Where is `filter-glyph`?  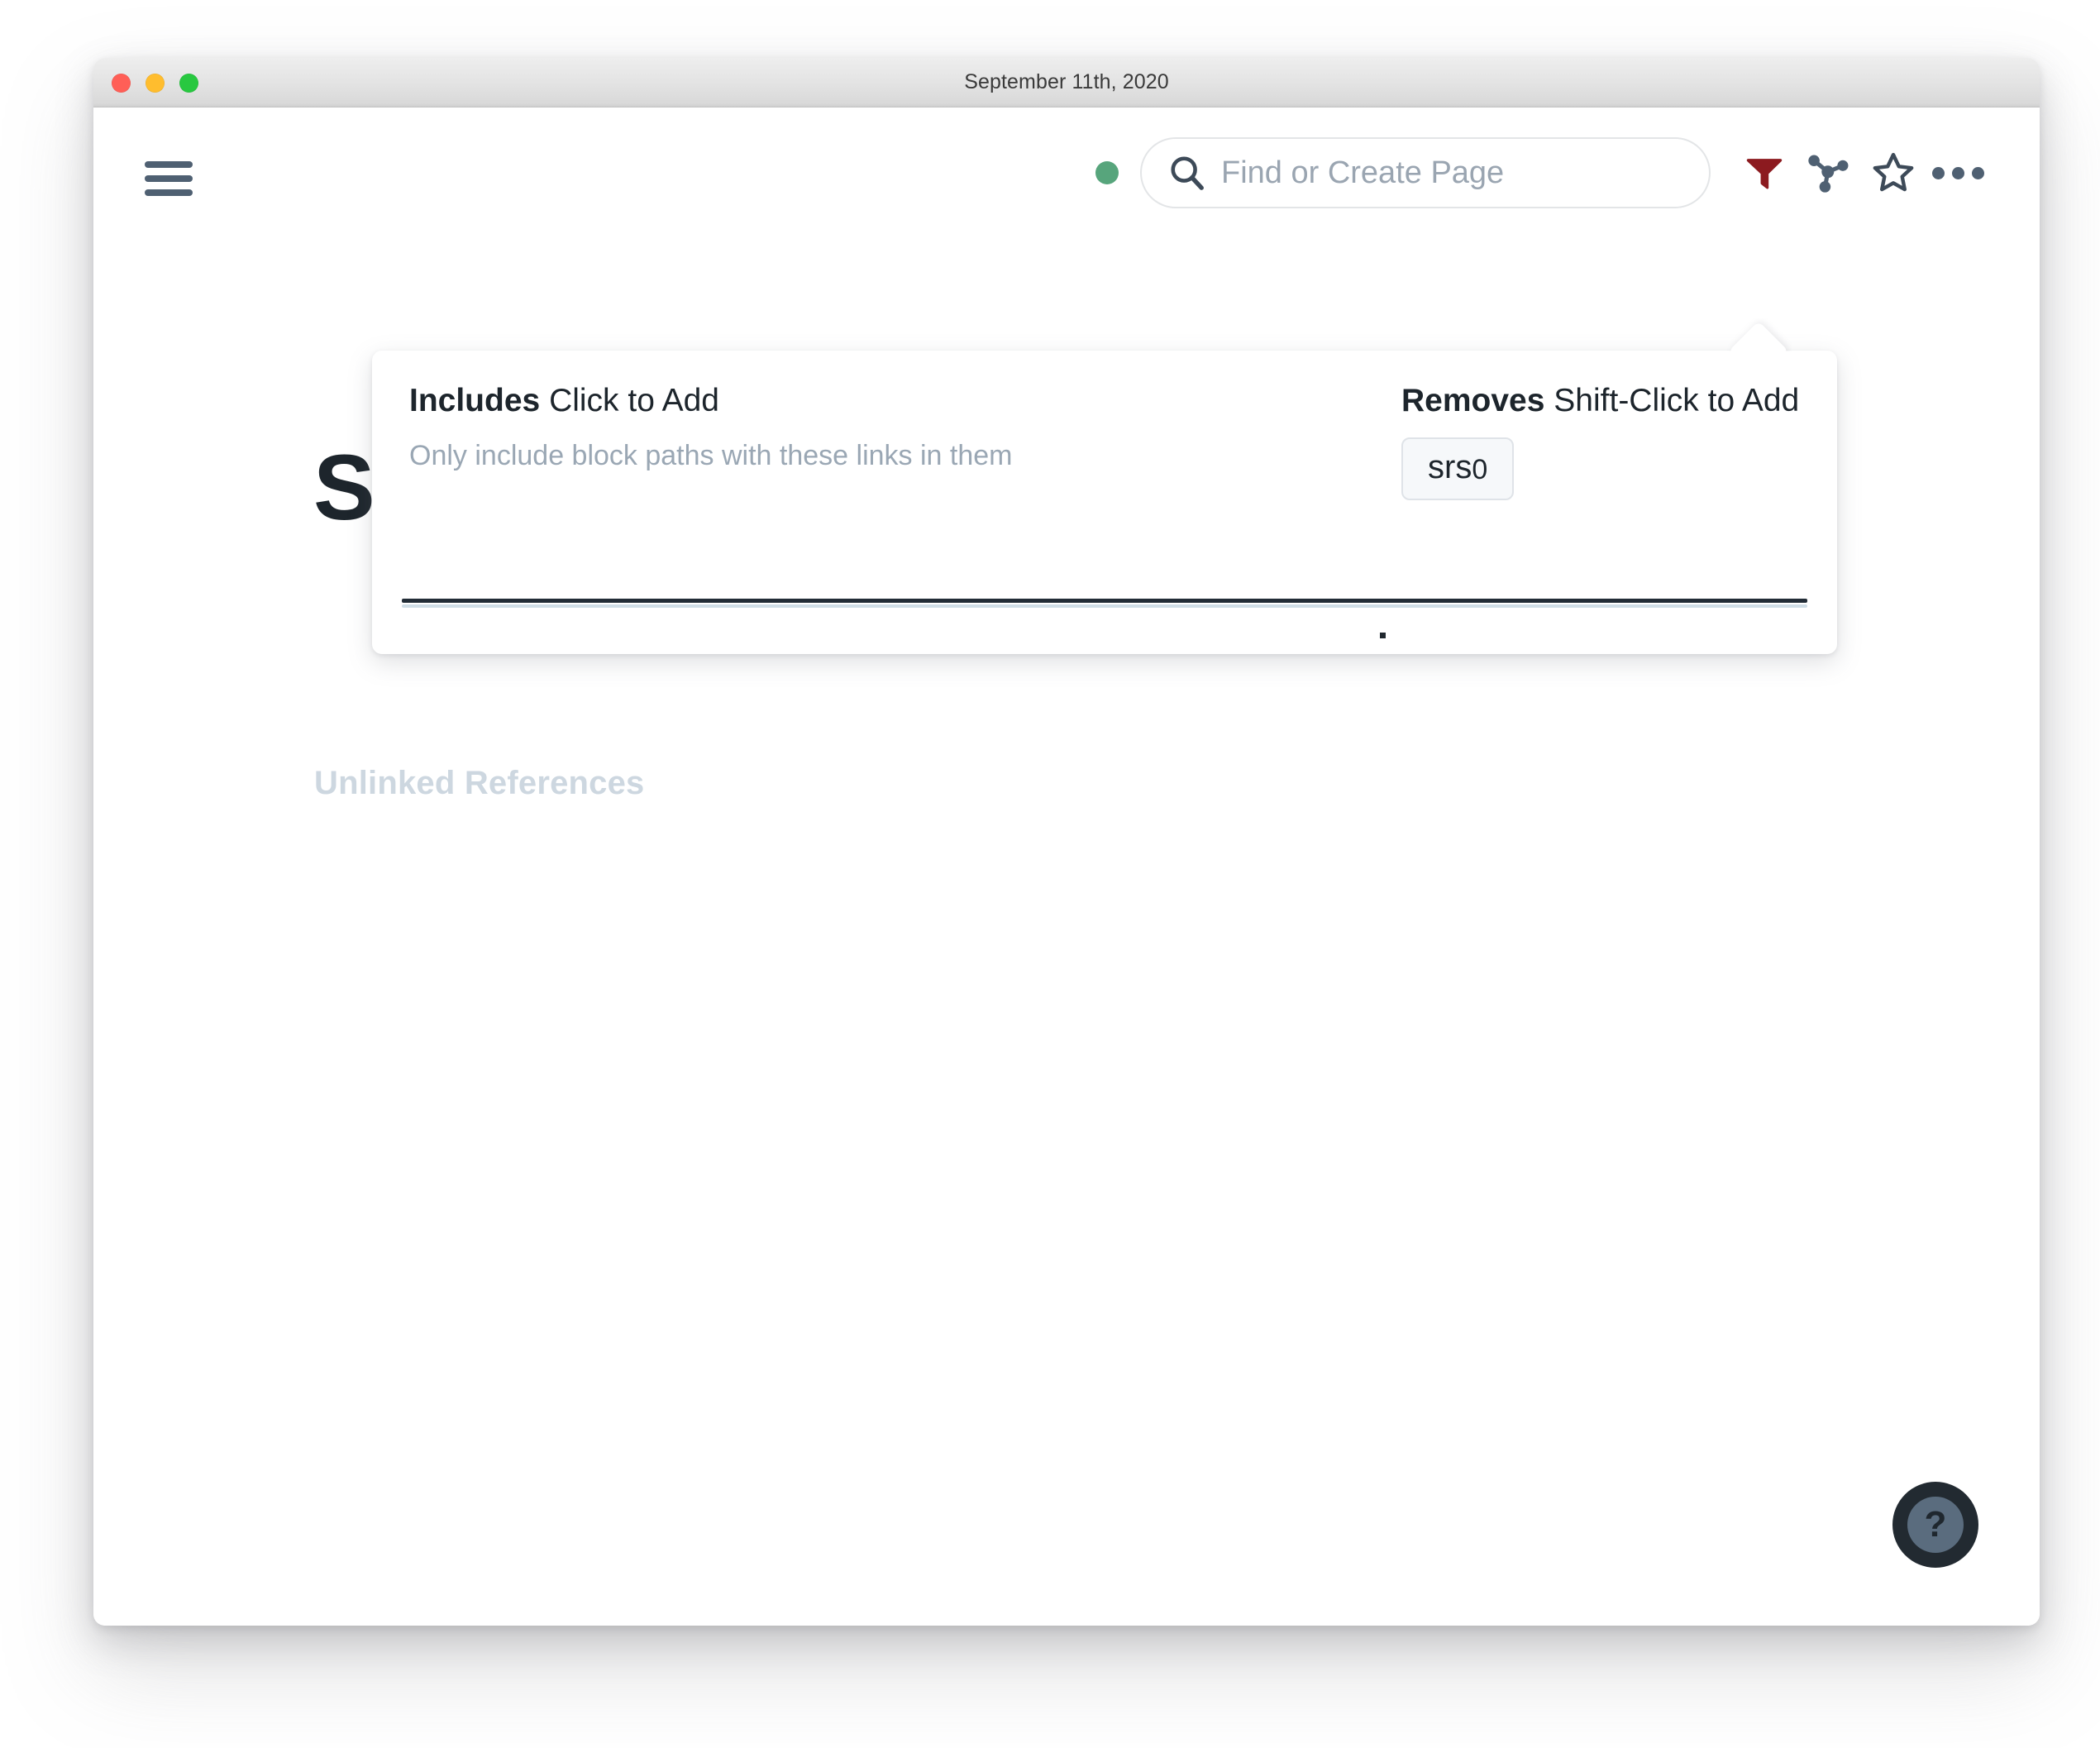
filter-glyph is located at coordinates (1764, 174).